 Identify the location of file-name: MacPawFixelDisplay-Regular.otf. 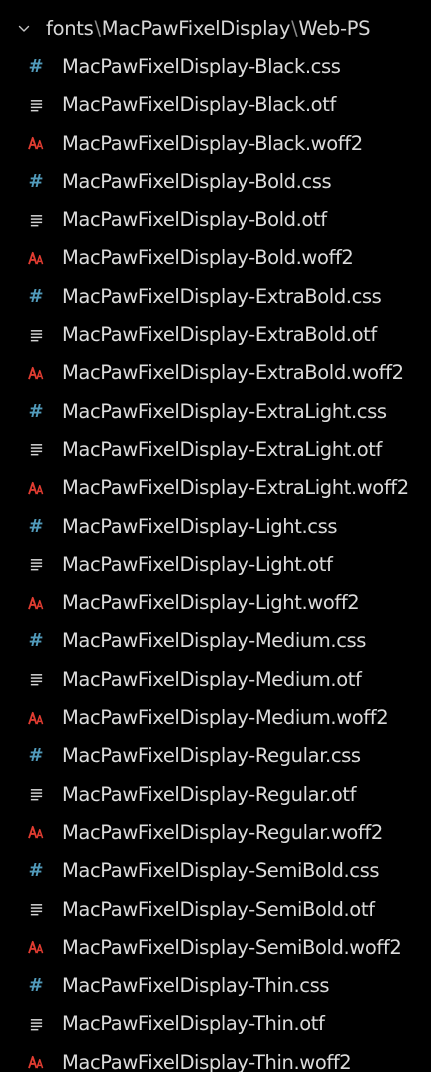
(209, 794).